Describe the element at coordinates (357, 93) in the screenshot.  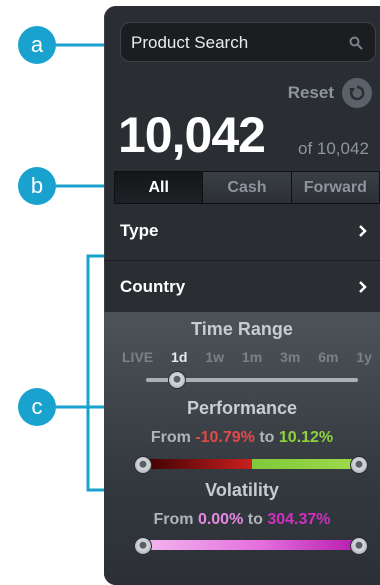
I see `refresh-icon` at that location.